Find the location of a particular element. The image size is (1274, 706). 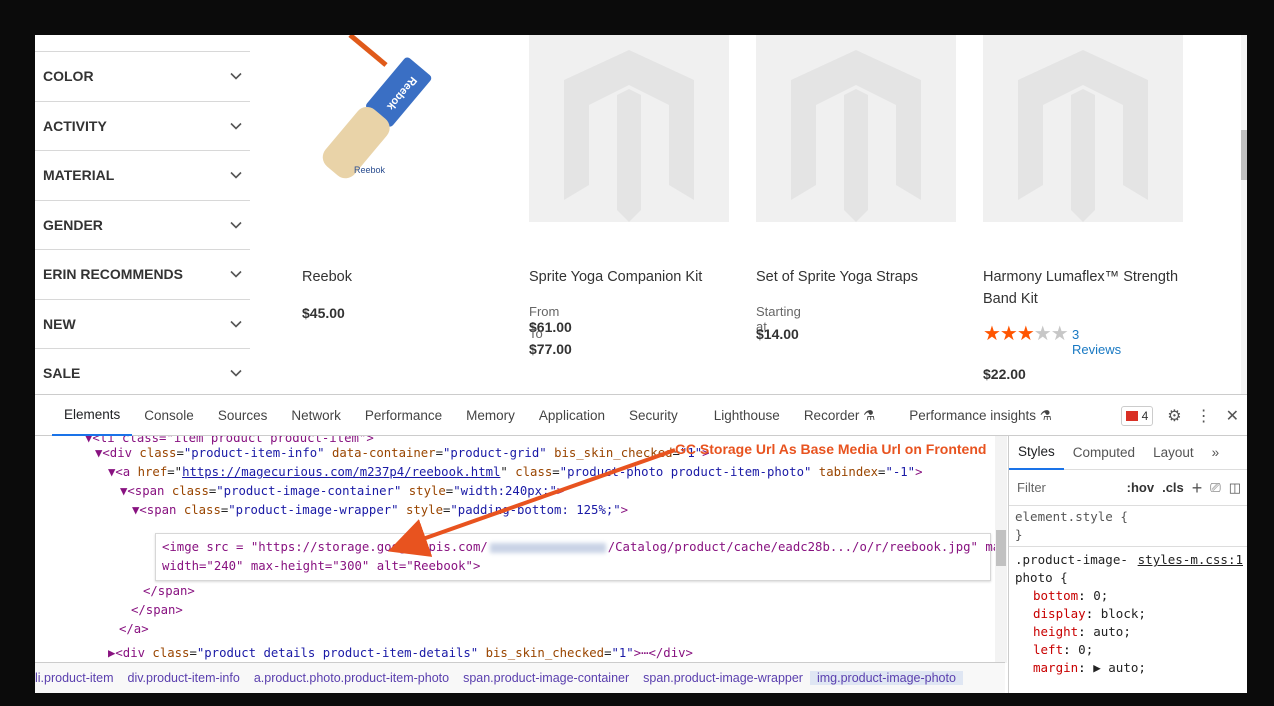

css-prop: margin is located at coordinates (1056, 667).